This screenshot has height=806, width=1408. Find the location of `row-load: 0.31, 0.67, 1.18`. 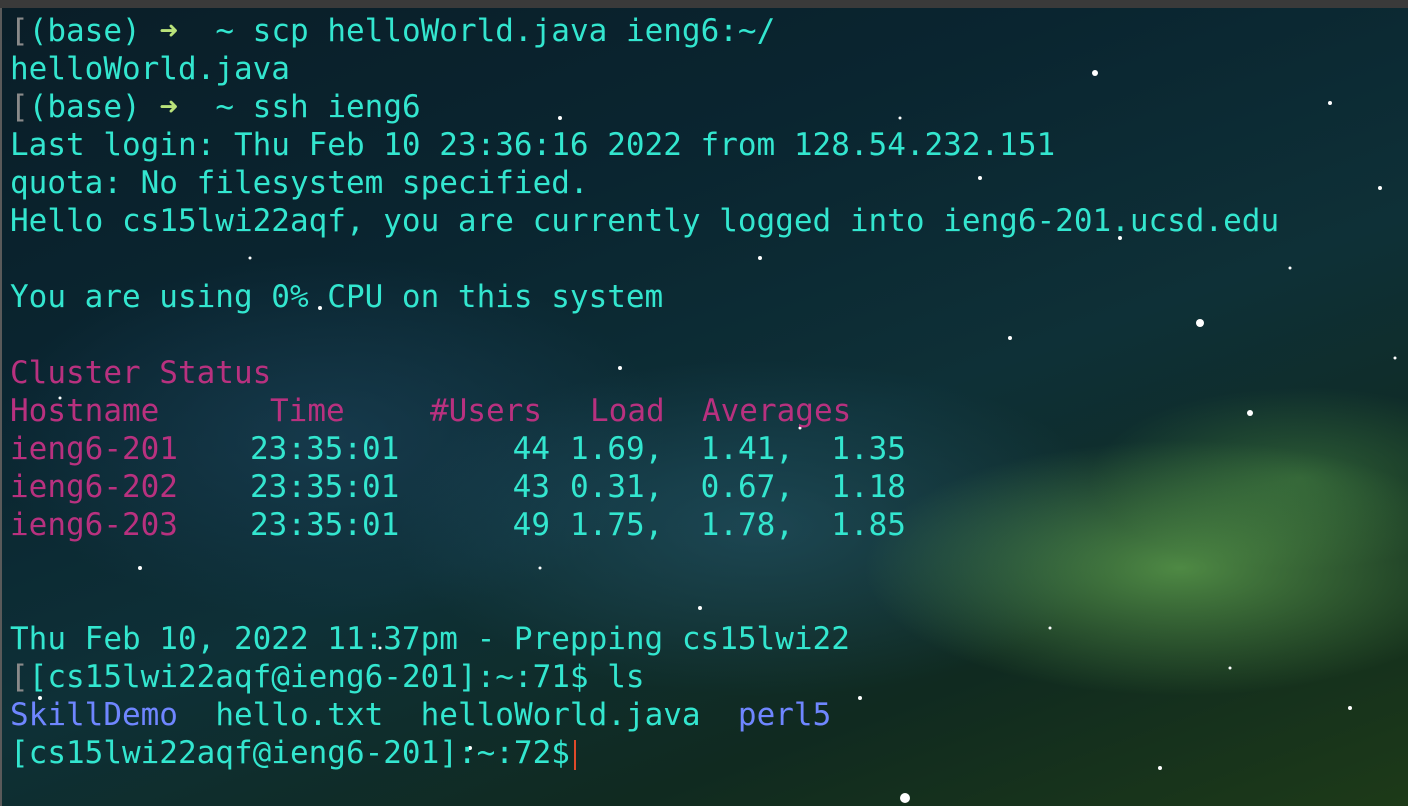

row-load: 0.31, 0.67, 1.18 is located at coordinates (738, 487).